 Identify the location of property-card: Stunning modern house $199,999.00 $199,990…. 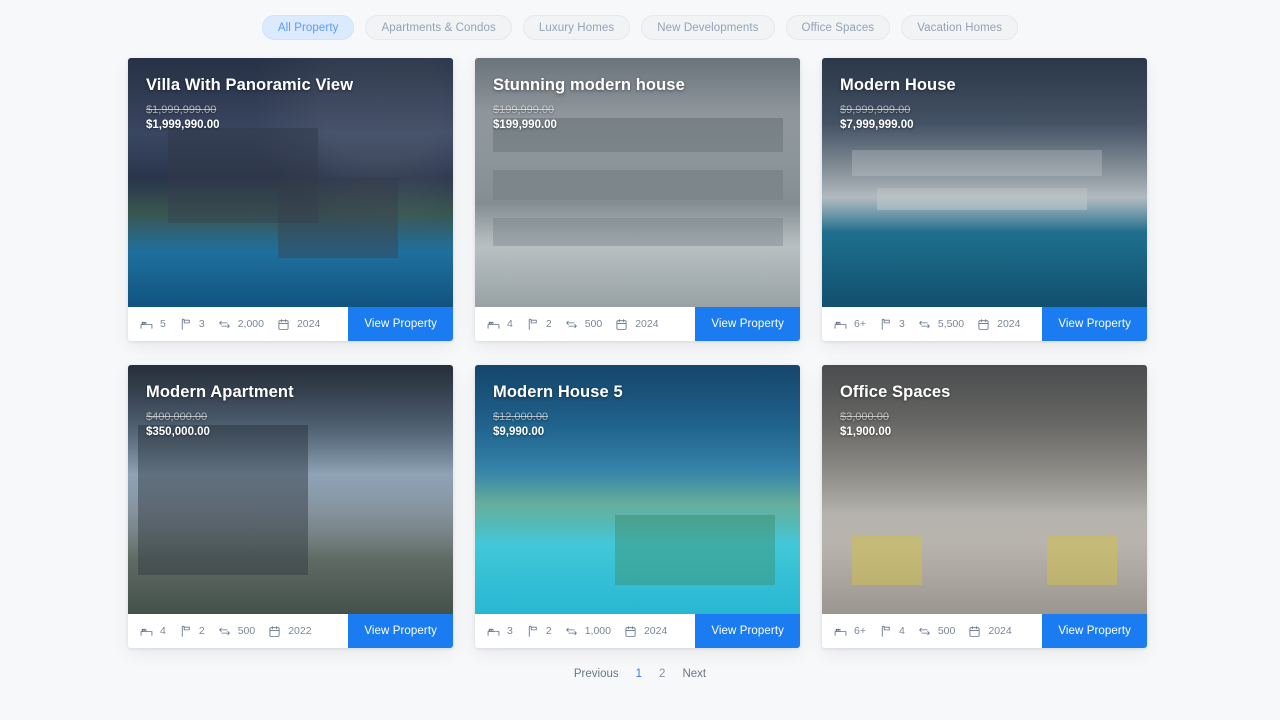
(637, 199).